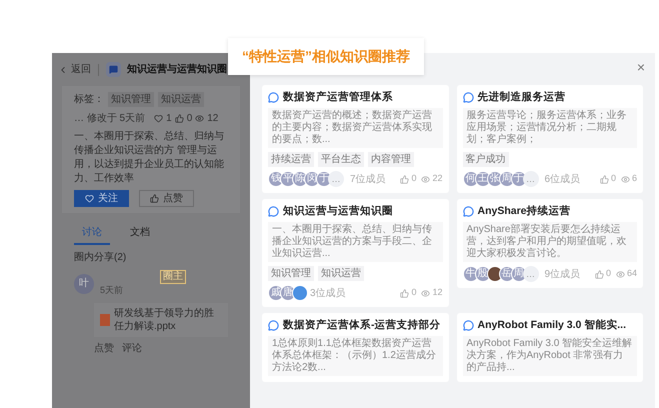 The height and width of the screenshot is (408, 659). I want to click on card-description: AnyShare部署安装后要怎么持续运营，达到客户和用户的期望值呢，欢迎大家积极发言讨论。, so click(549, 242).